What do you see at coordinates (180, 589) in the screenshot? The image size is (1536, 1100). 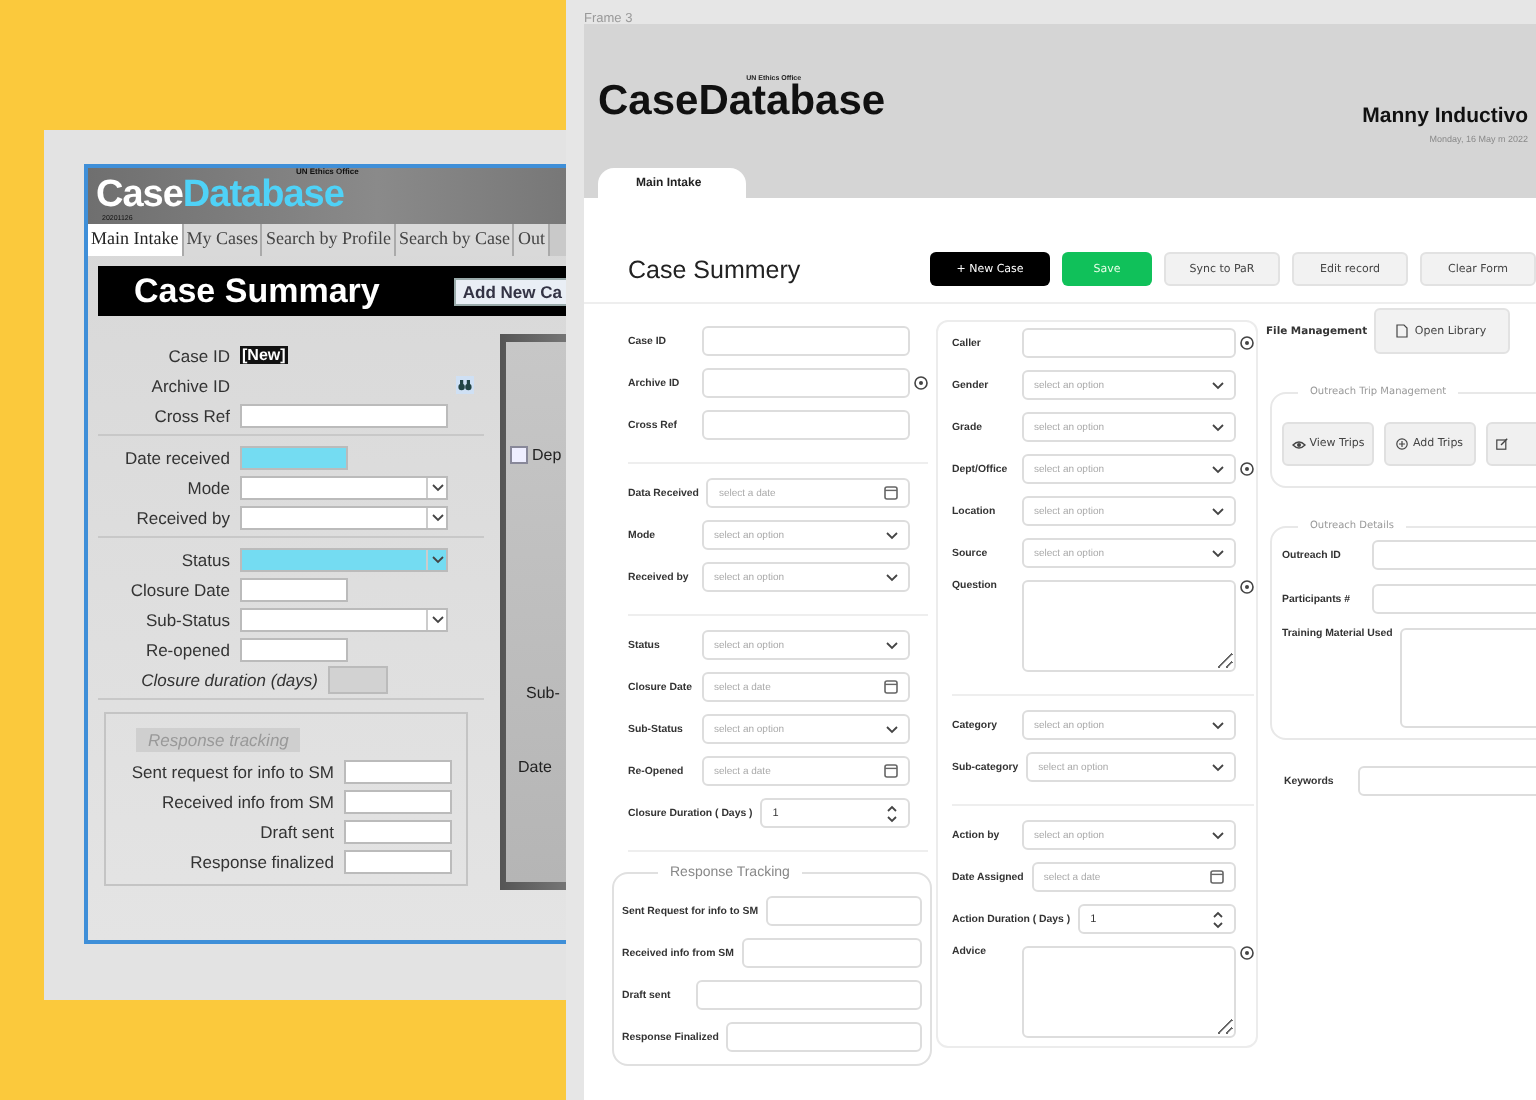 I see `field-label: Closure Date` at bounding box center [180, 589].